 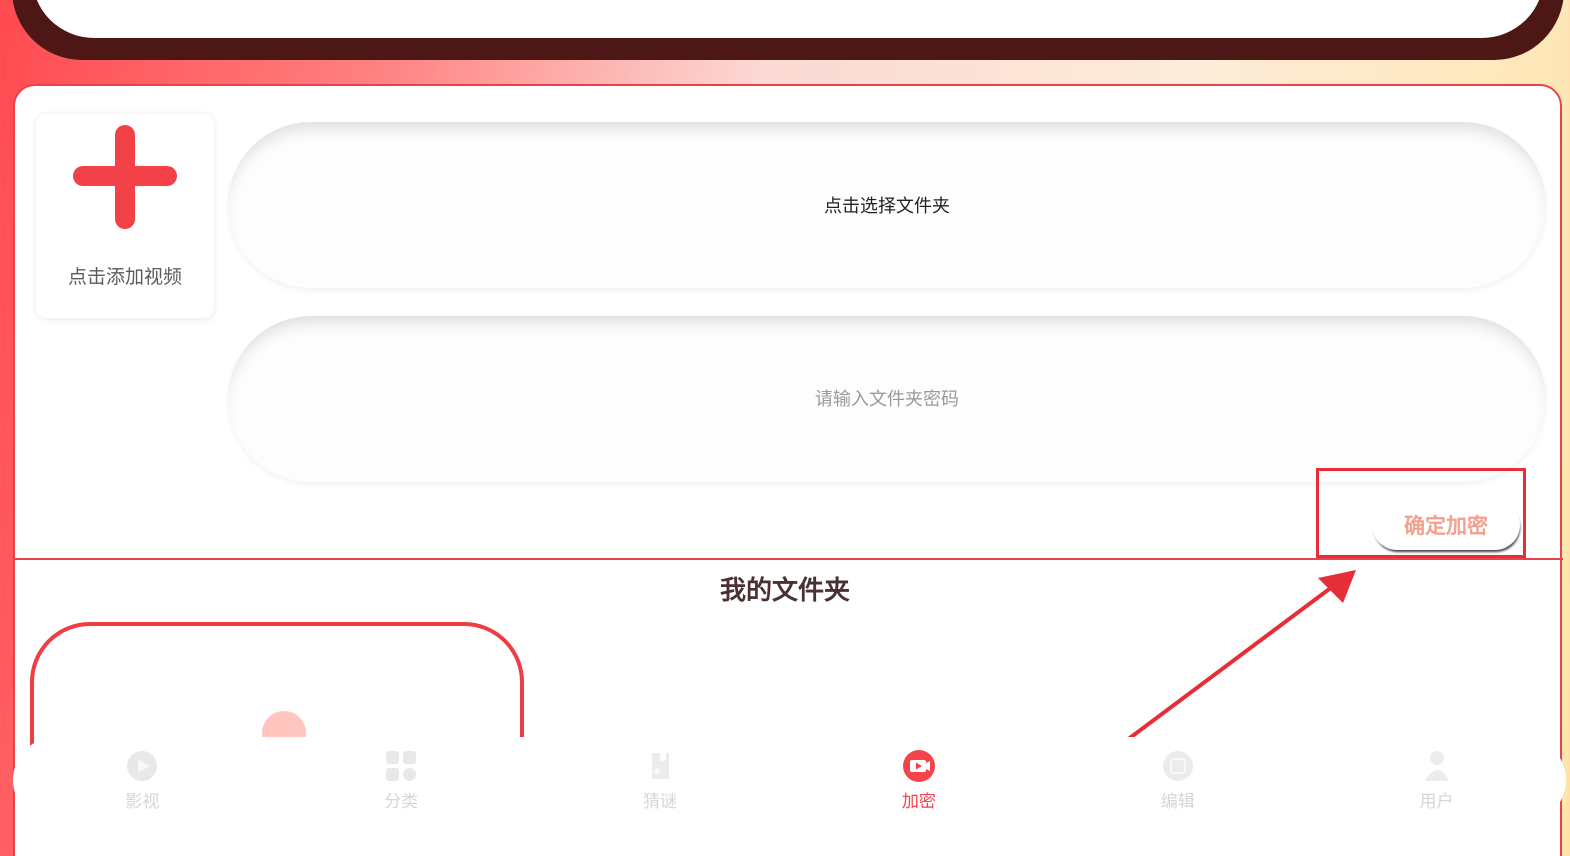 I want to click on section-divider, so click(x=788, y=559).